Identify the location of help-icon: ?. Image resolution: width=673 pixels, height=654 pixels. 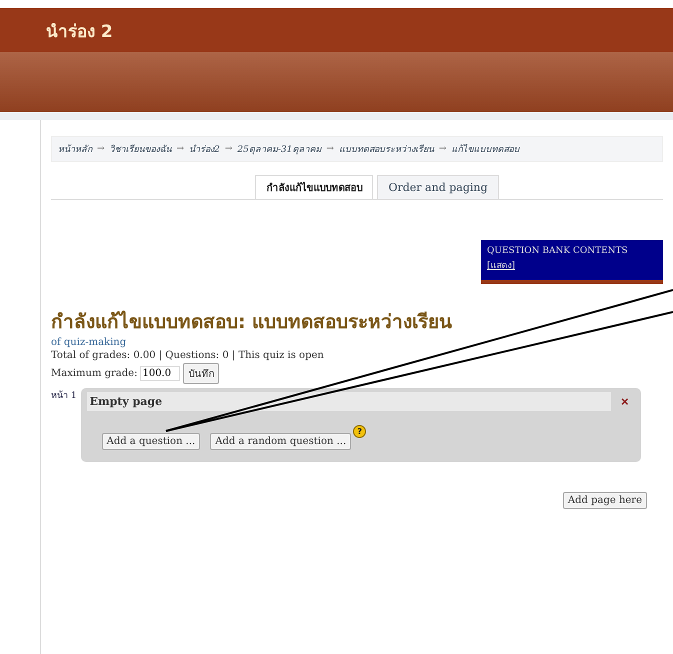
(359, 431).